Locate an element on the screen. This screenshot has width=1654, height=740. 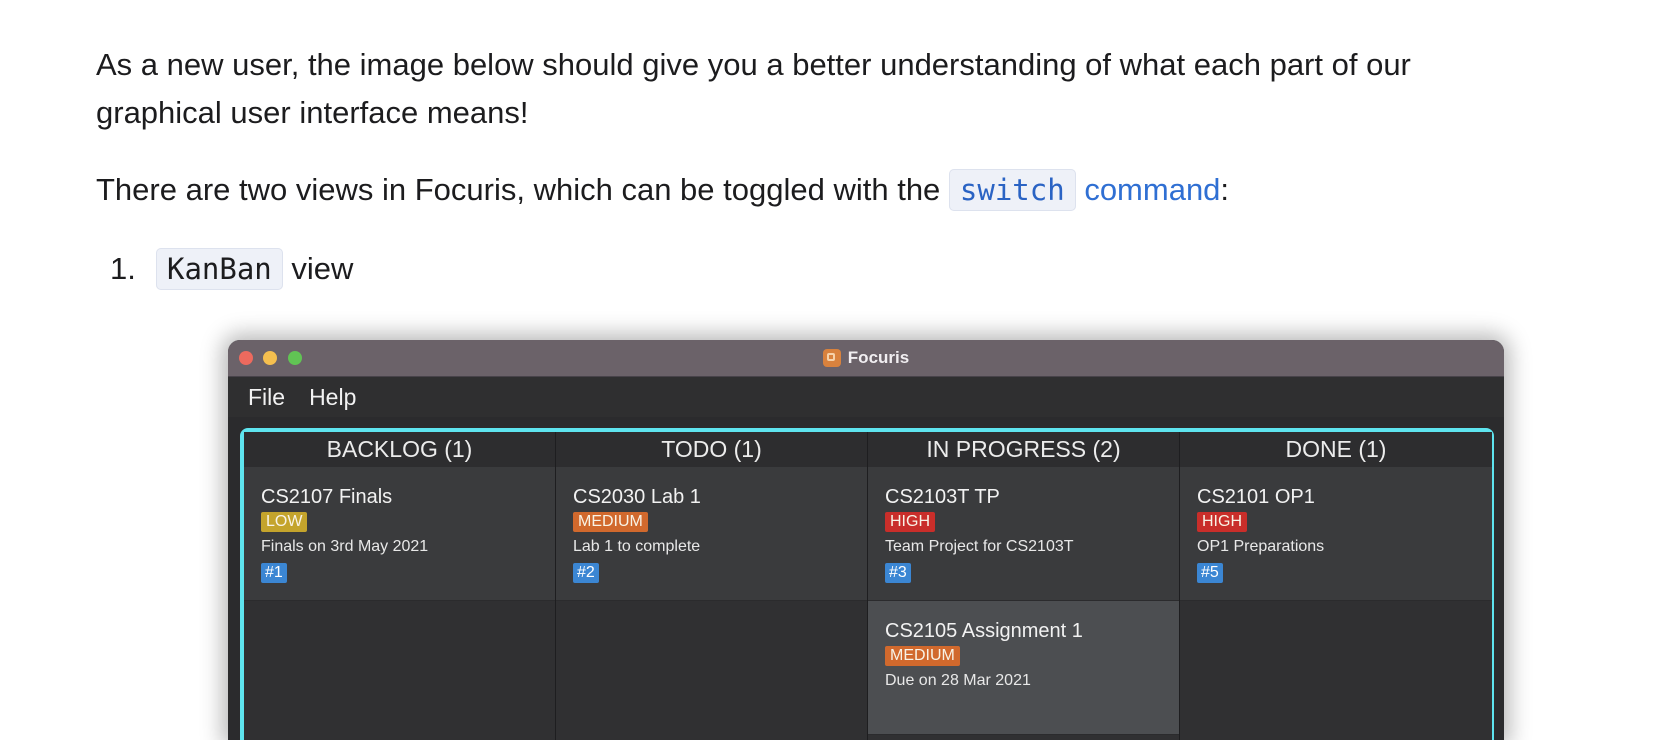
list-item-text: view is located at coordinates (322, 268).